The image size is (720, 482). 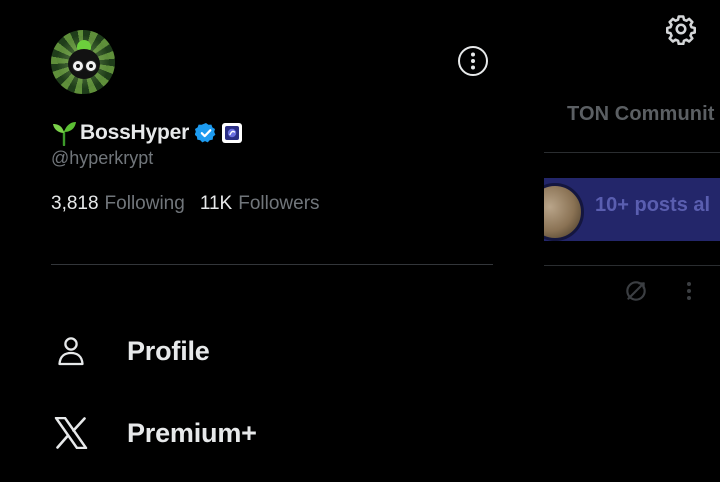 I want to click on gear-icon, so click(x=681, y=31).